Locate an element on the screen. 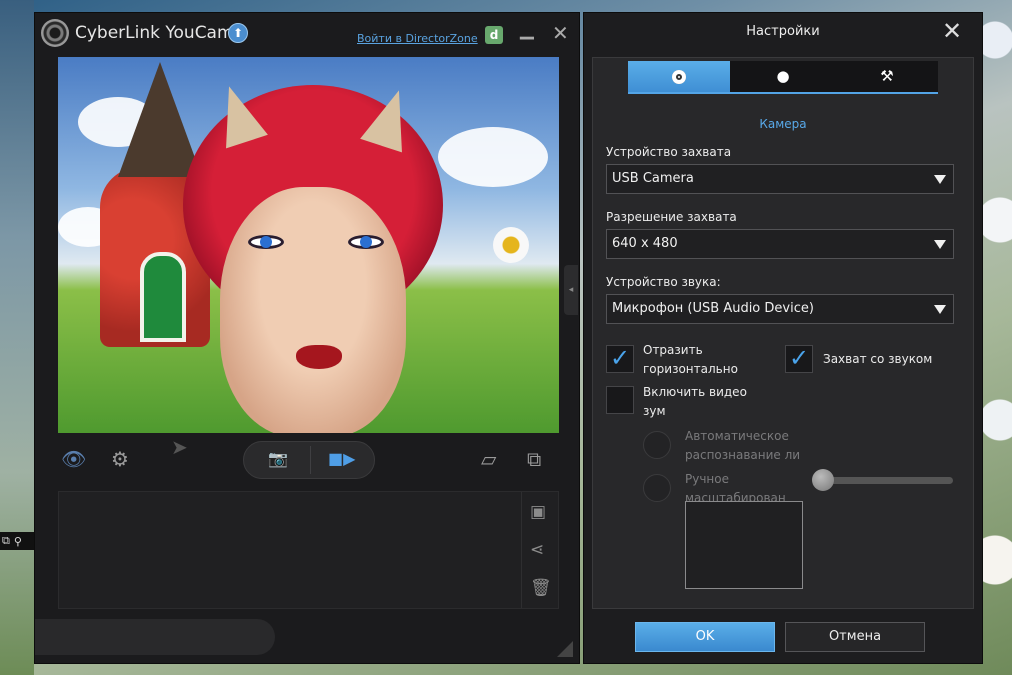 This screenshot has width=1012, height=675. directorzone-icon: d is located at coordinates (494, 35).